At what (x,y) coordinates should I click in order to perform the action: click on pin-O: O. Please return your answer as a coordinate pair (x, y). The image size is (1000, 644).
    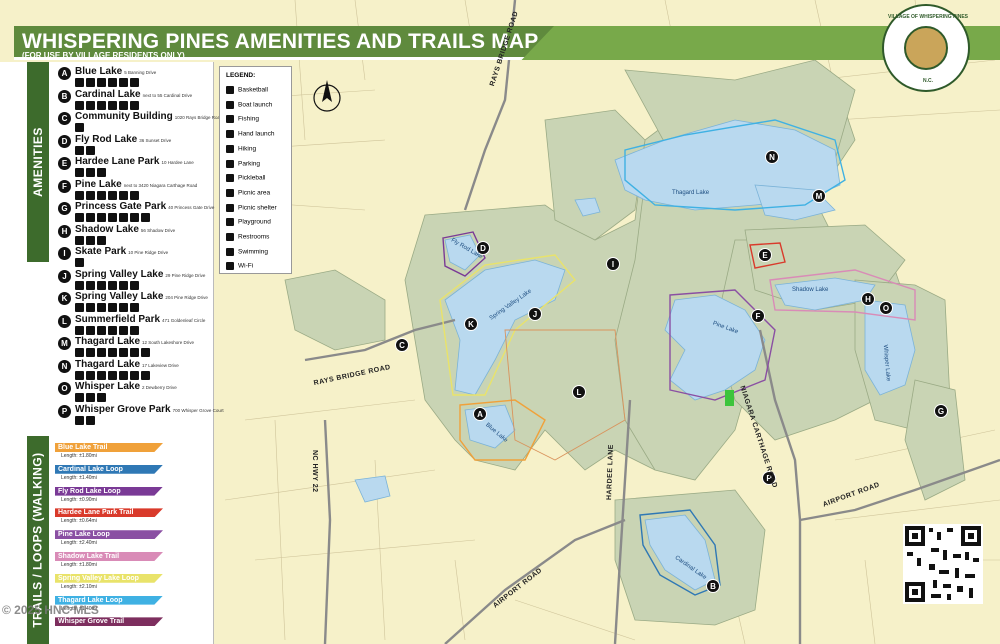
    Looking at the image, I should click on (886, 308).